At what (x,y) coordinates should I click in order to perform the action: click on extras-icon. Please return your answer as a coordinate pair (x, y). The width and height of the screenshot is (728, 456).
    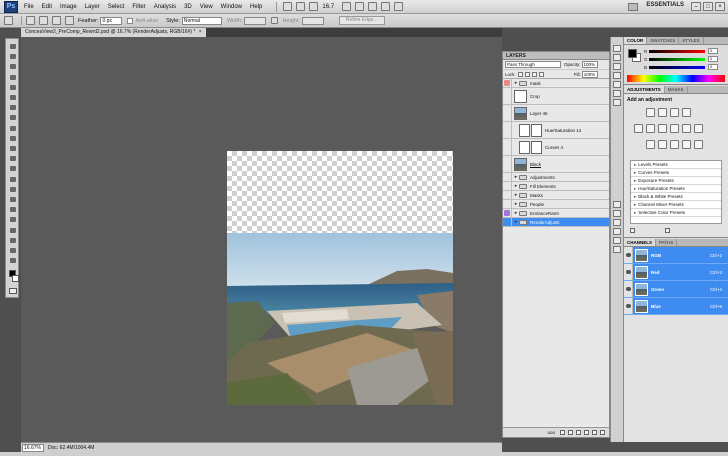
    Looking at the image, I should click on (314, 6).